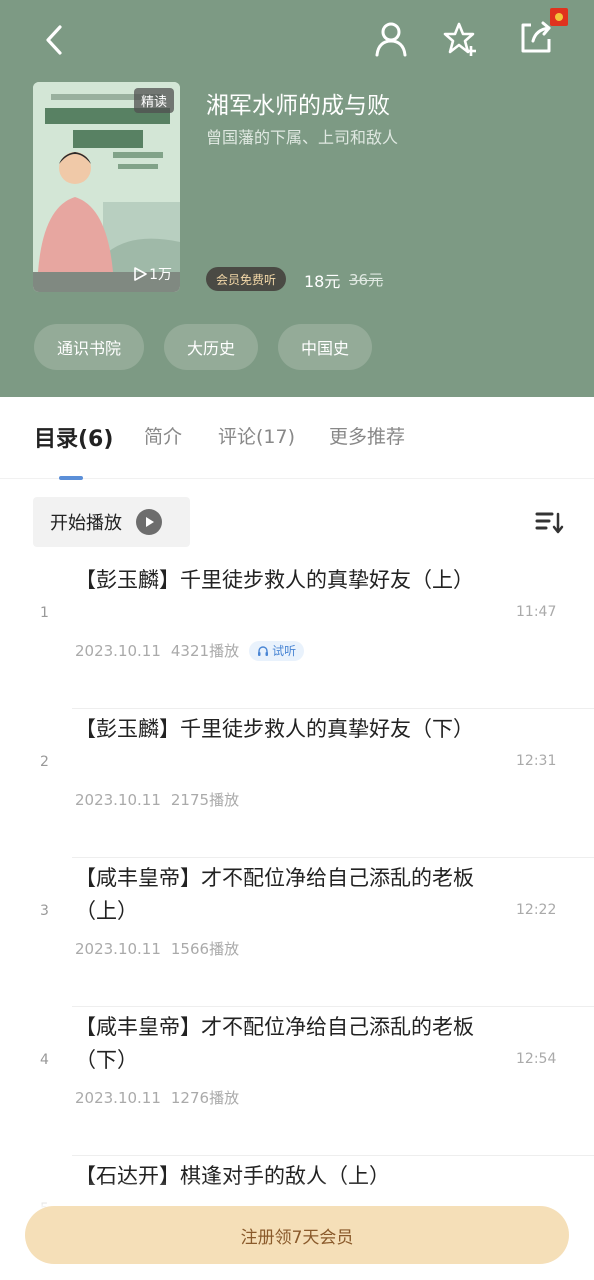  I want to click on episode-title: 【彭玉麟】千里徒步救人的真挚好友（下）, so click(274, 729).